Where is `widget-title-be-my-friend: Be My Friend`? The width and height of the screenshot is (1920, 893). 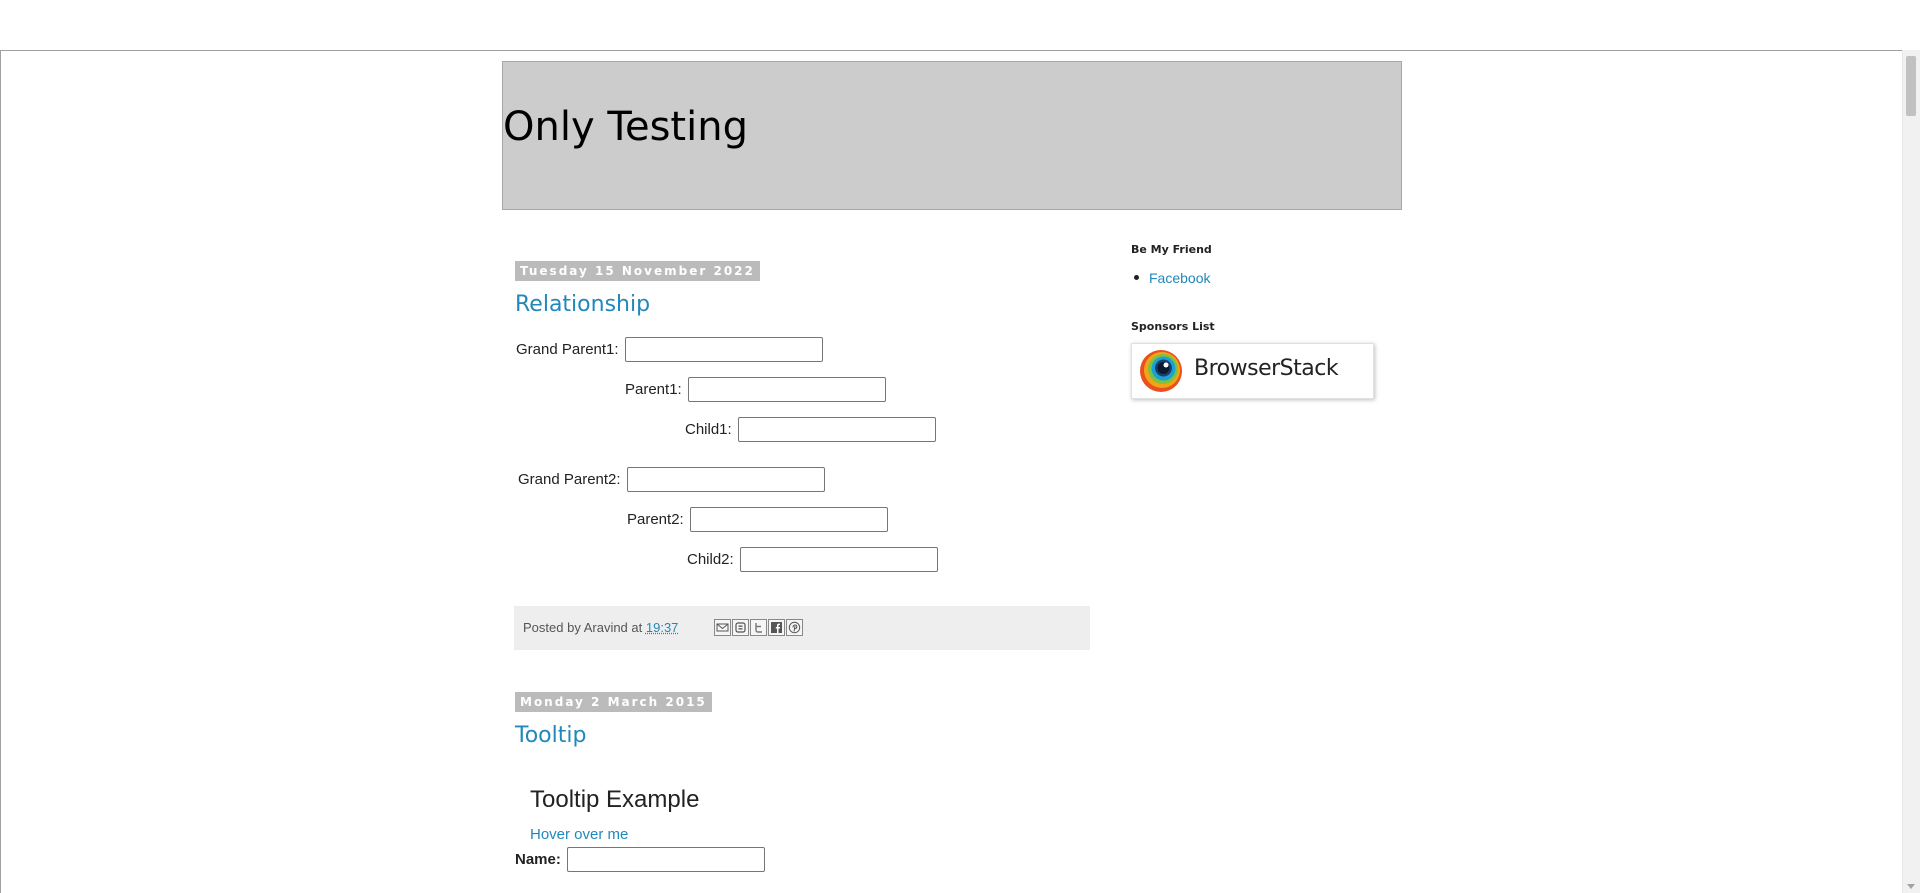
widget-title-be-my-friend: Be My Friend is located at coordinates (1171, 249).